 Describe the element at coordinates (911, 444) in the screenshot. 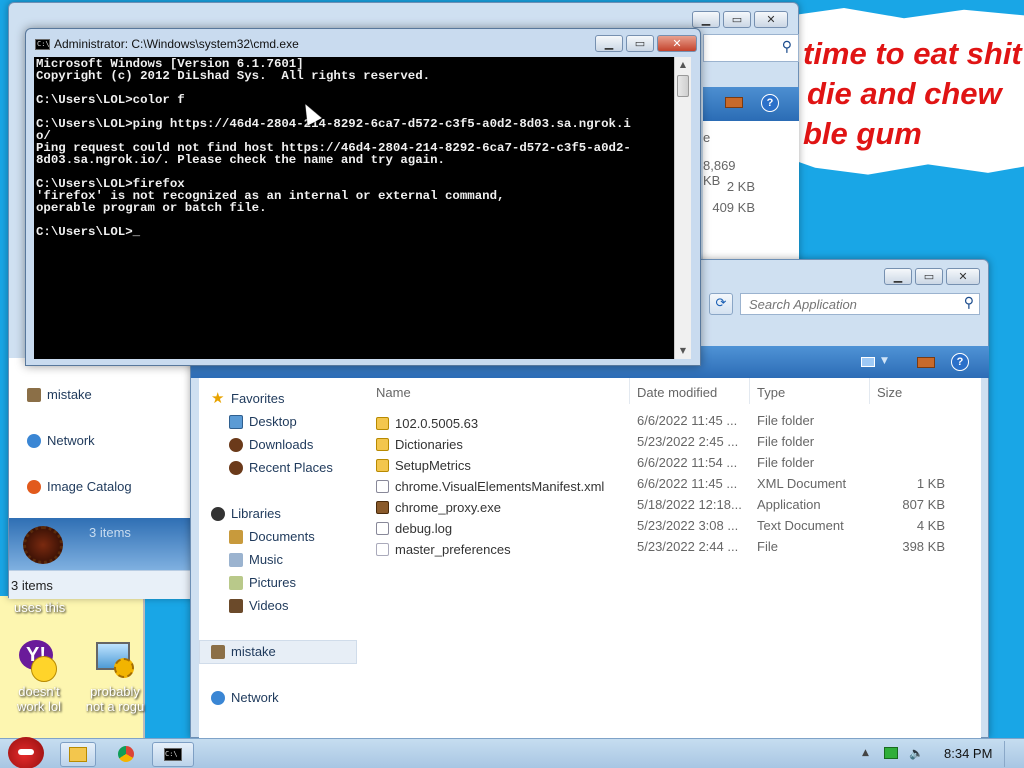

I see `file-size` at that location.